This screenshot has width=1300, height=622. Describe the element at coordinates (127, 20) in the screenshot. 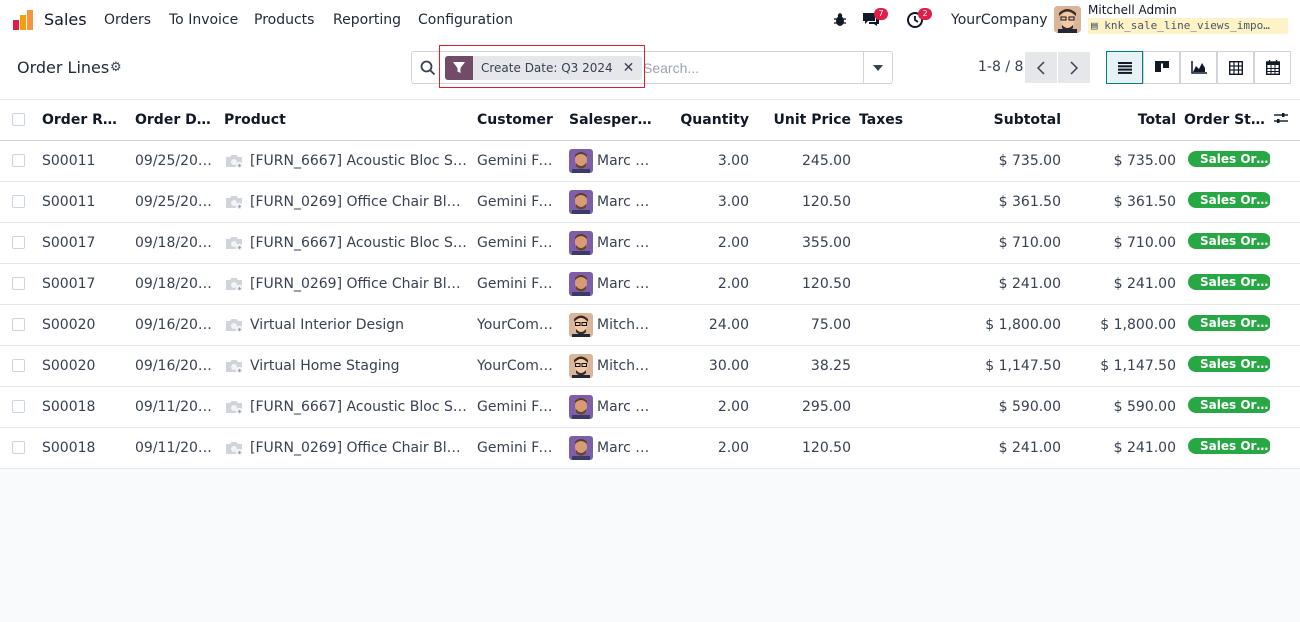

I see `menu-orders: Orders` at that location.